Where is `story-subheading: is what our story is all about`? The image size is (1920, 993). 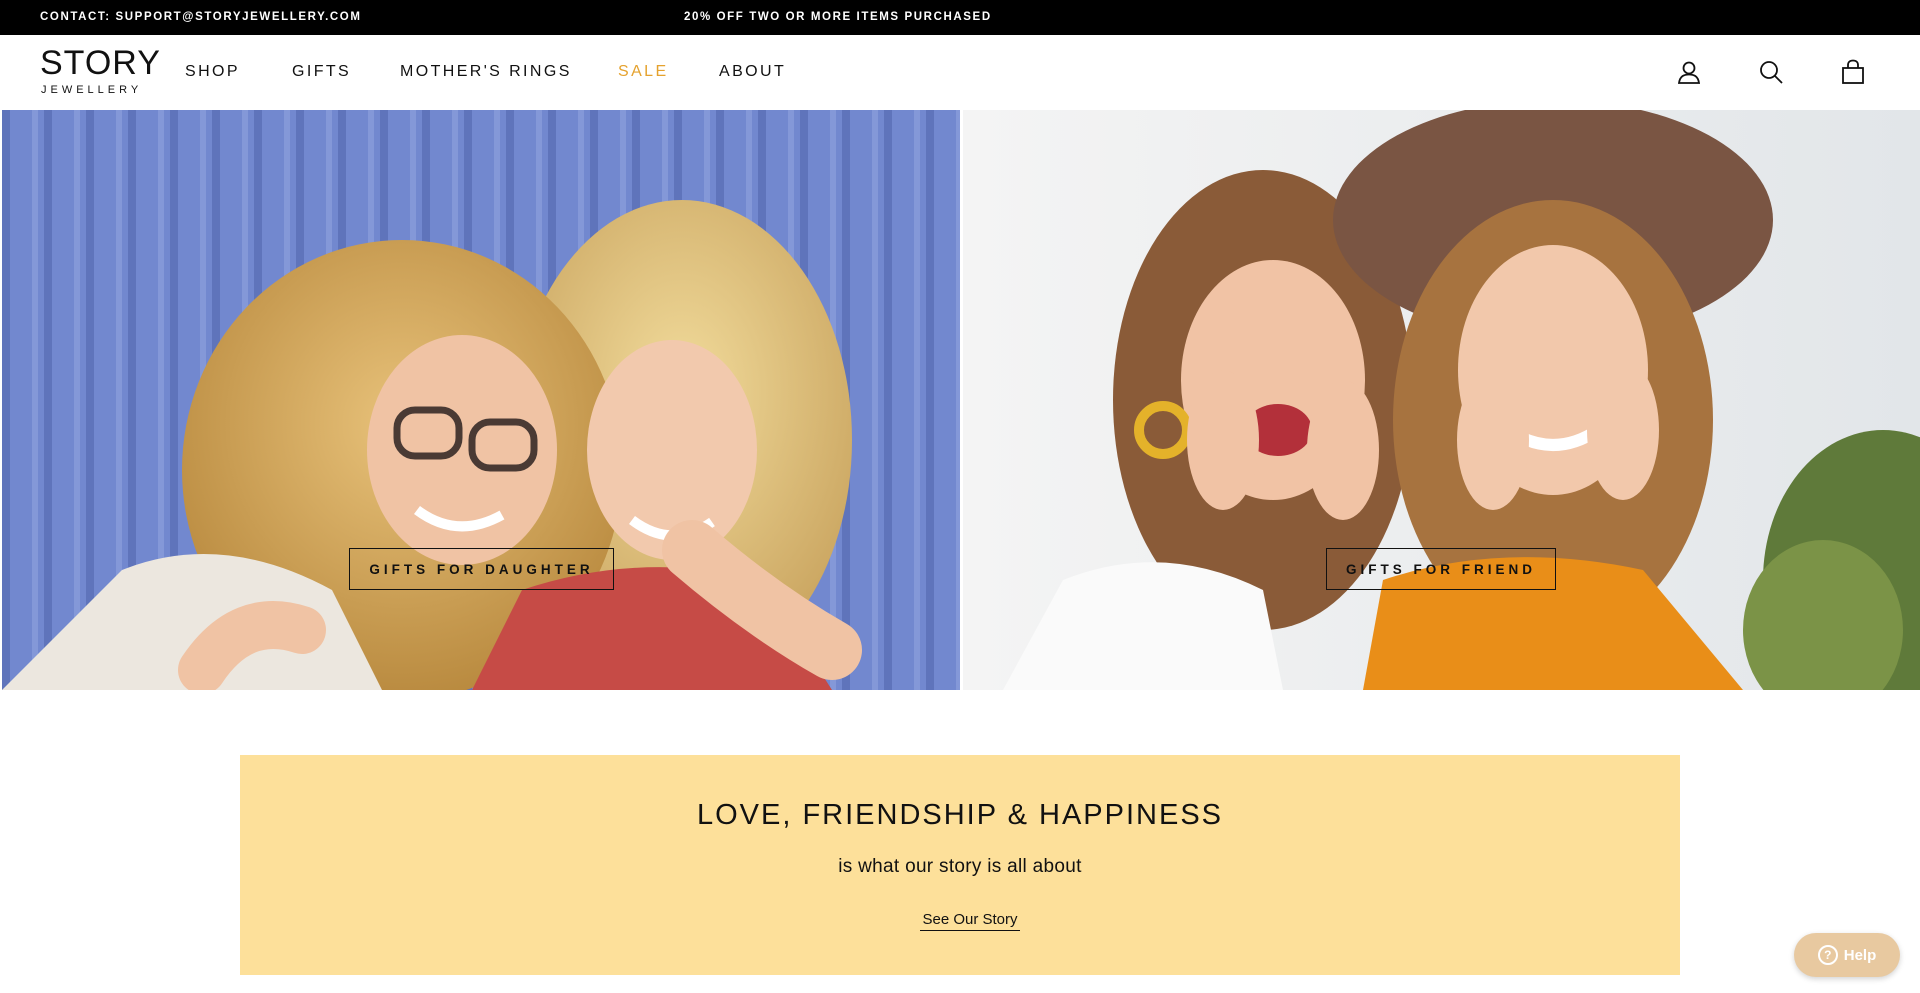
story-subheading: is what our story is all about is located at coordinates (960, 866).